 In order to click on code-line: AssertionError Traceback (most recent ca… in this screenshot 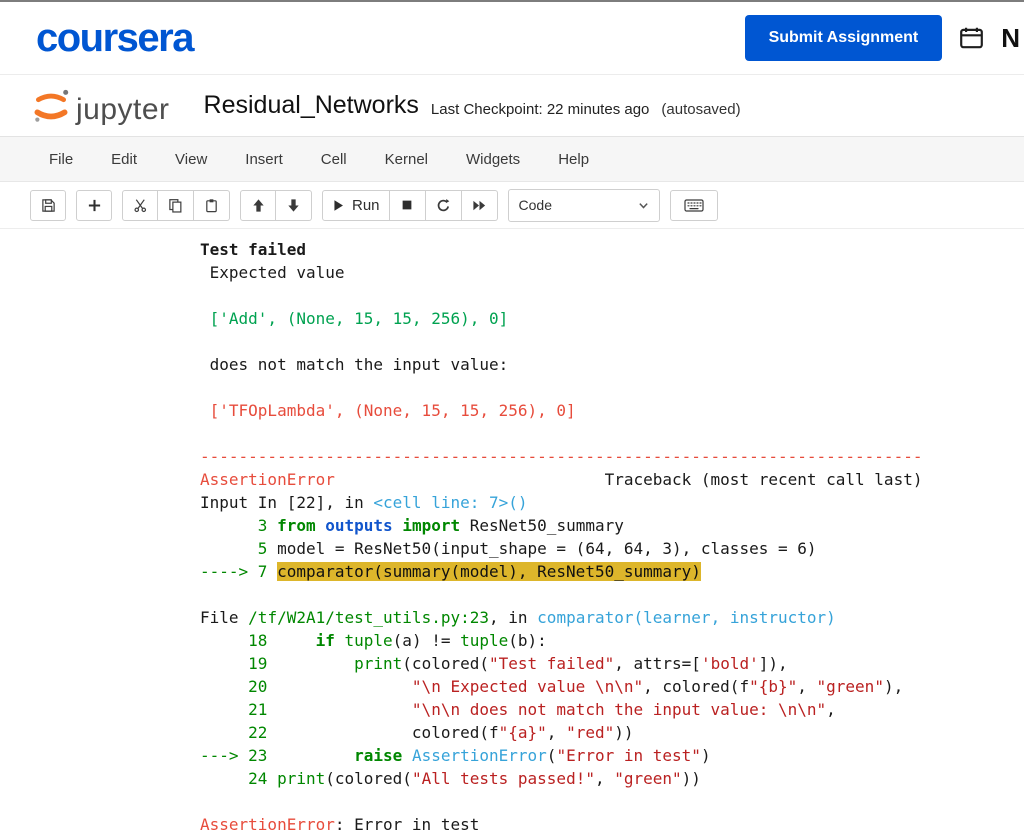, I will do `click(561, 479)`.